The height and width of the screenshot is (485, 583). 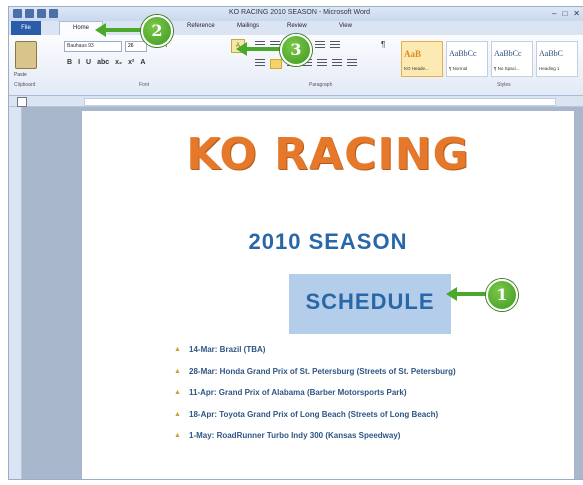 What do you see at coordinates (296, 50) in the screenshot?
I see `callout-3-badge: 3` at bounding box center [296, 50].